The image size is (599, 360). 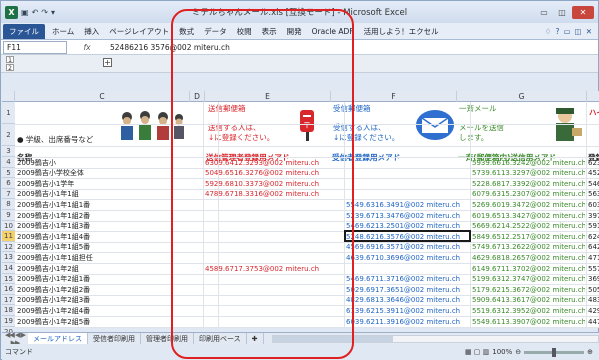 I want to click on cell-list: 4629.6818.2657@002 miteru.ch, so click(x=528, y=258).